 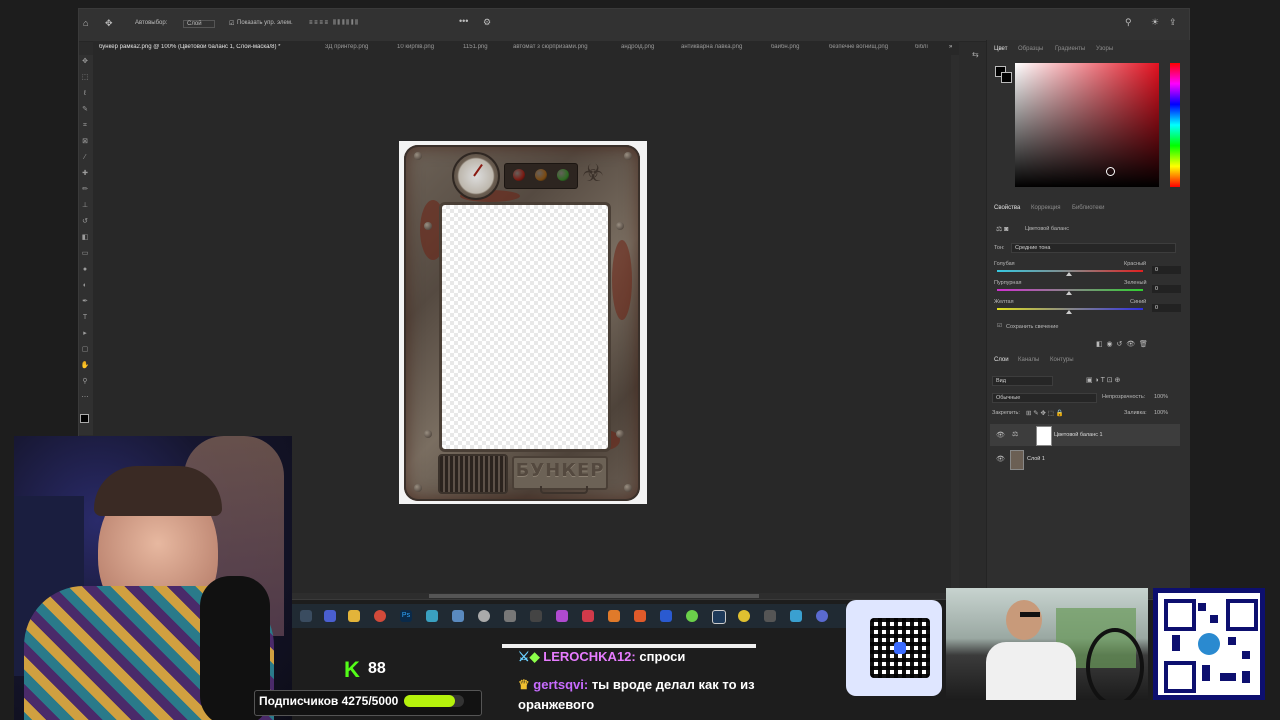 I want to click on magenta-green-thumb, so click(x=1069, y=293).